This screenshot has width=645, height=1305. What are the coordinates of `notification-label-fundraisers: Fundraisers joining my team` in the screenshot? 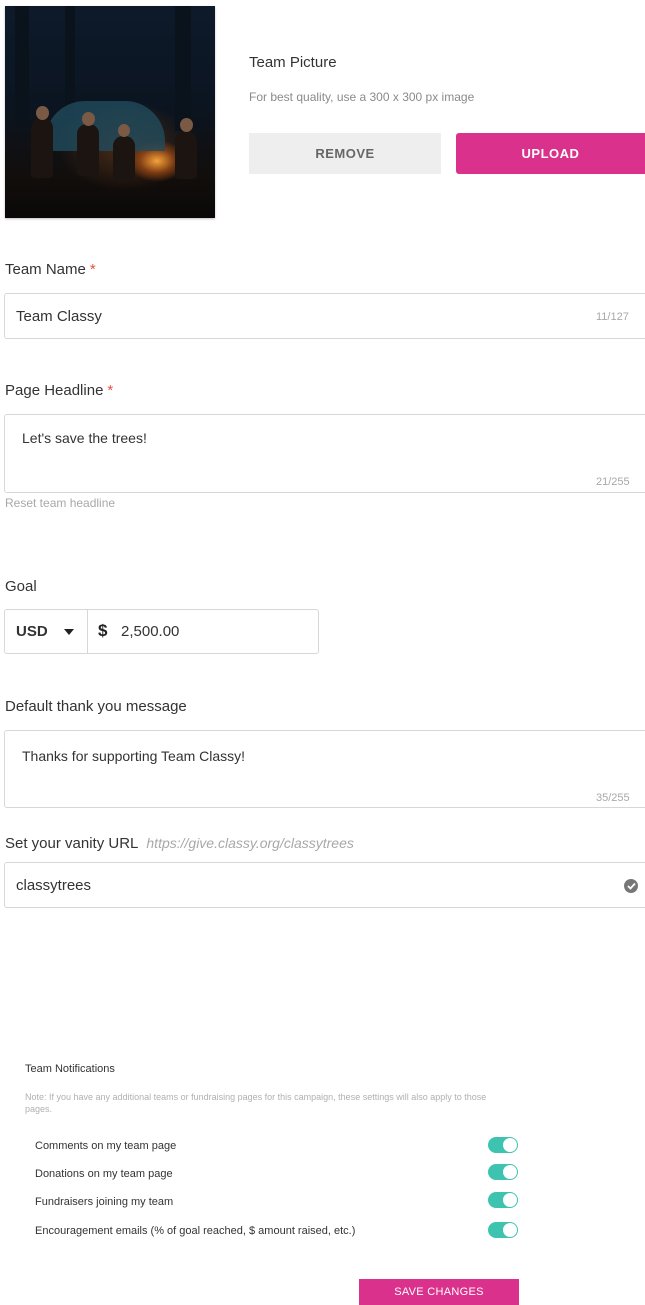 It's located at (104, 1202).